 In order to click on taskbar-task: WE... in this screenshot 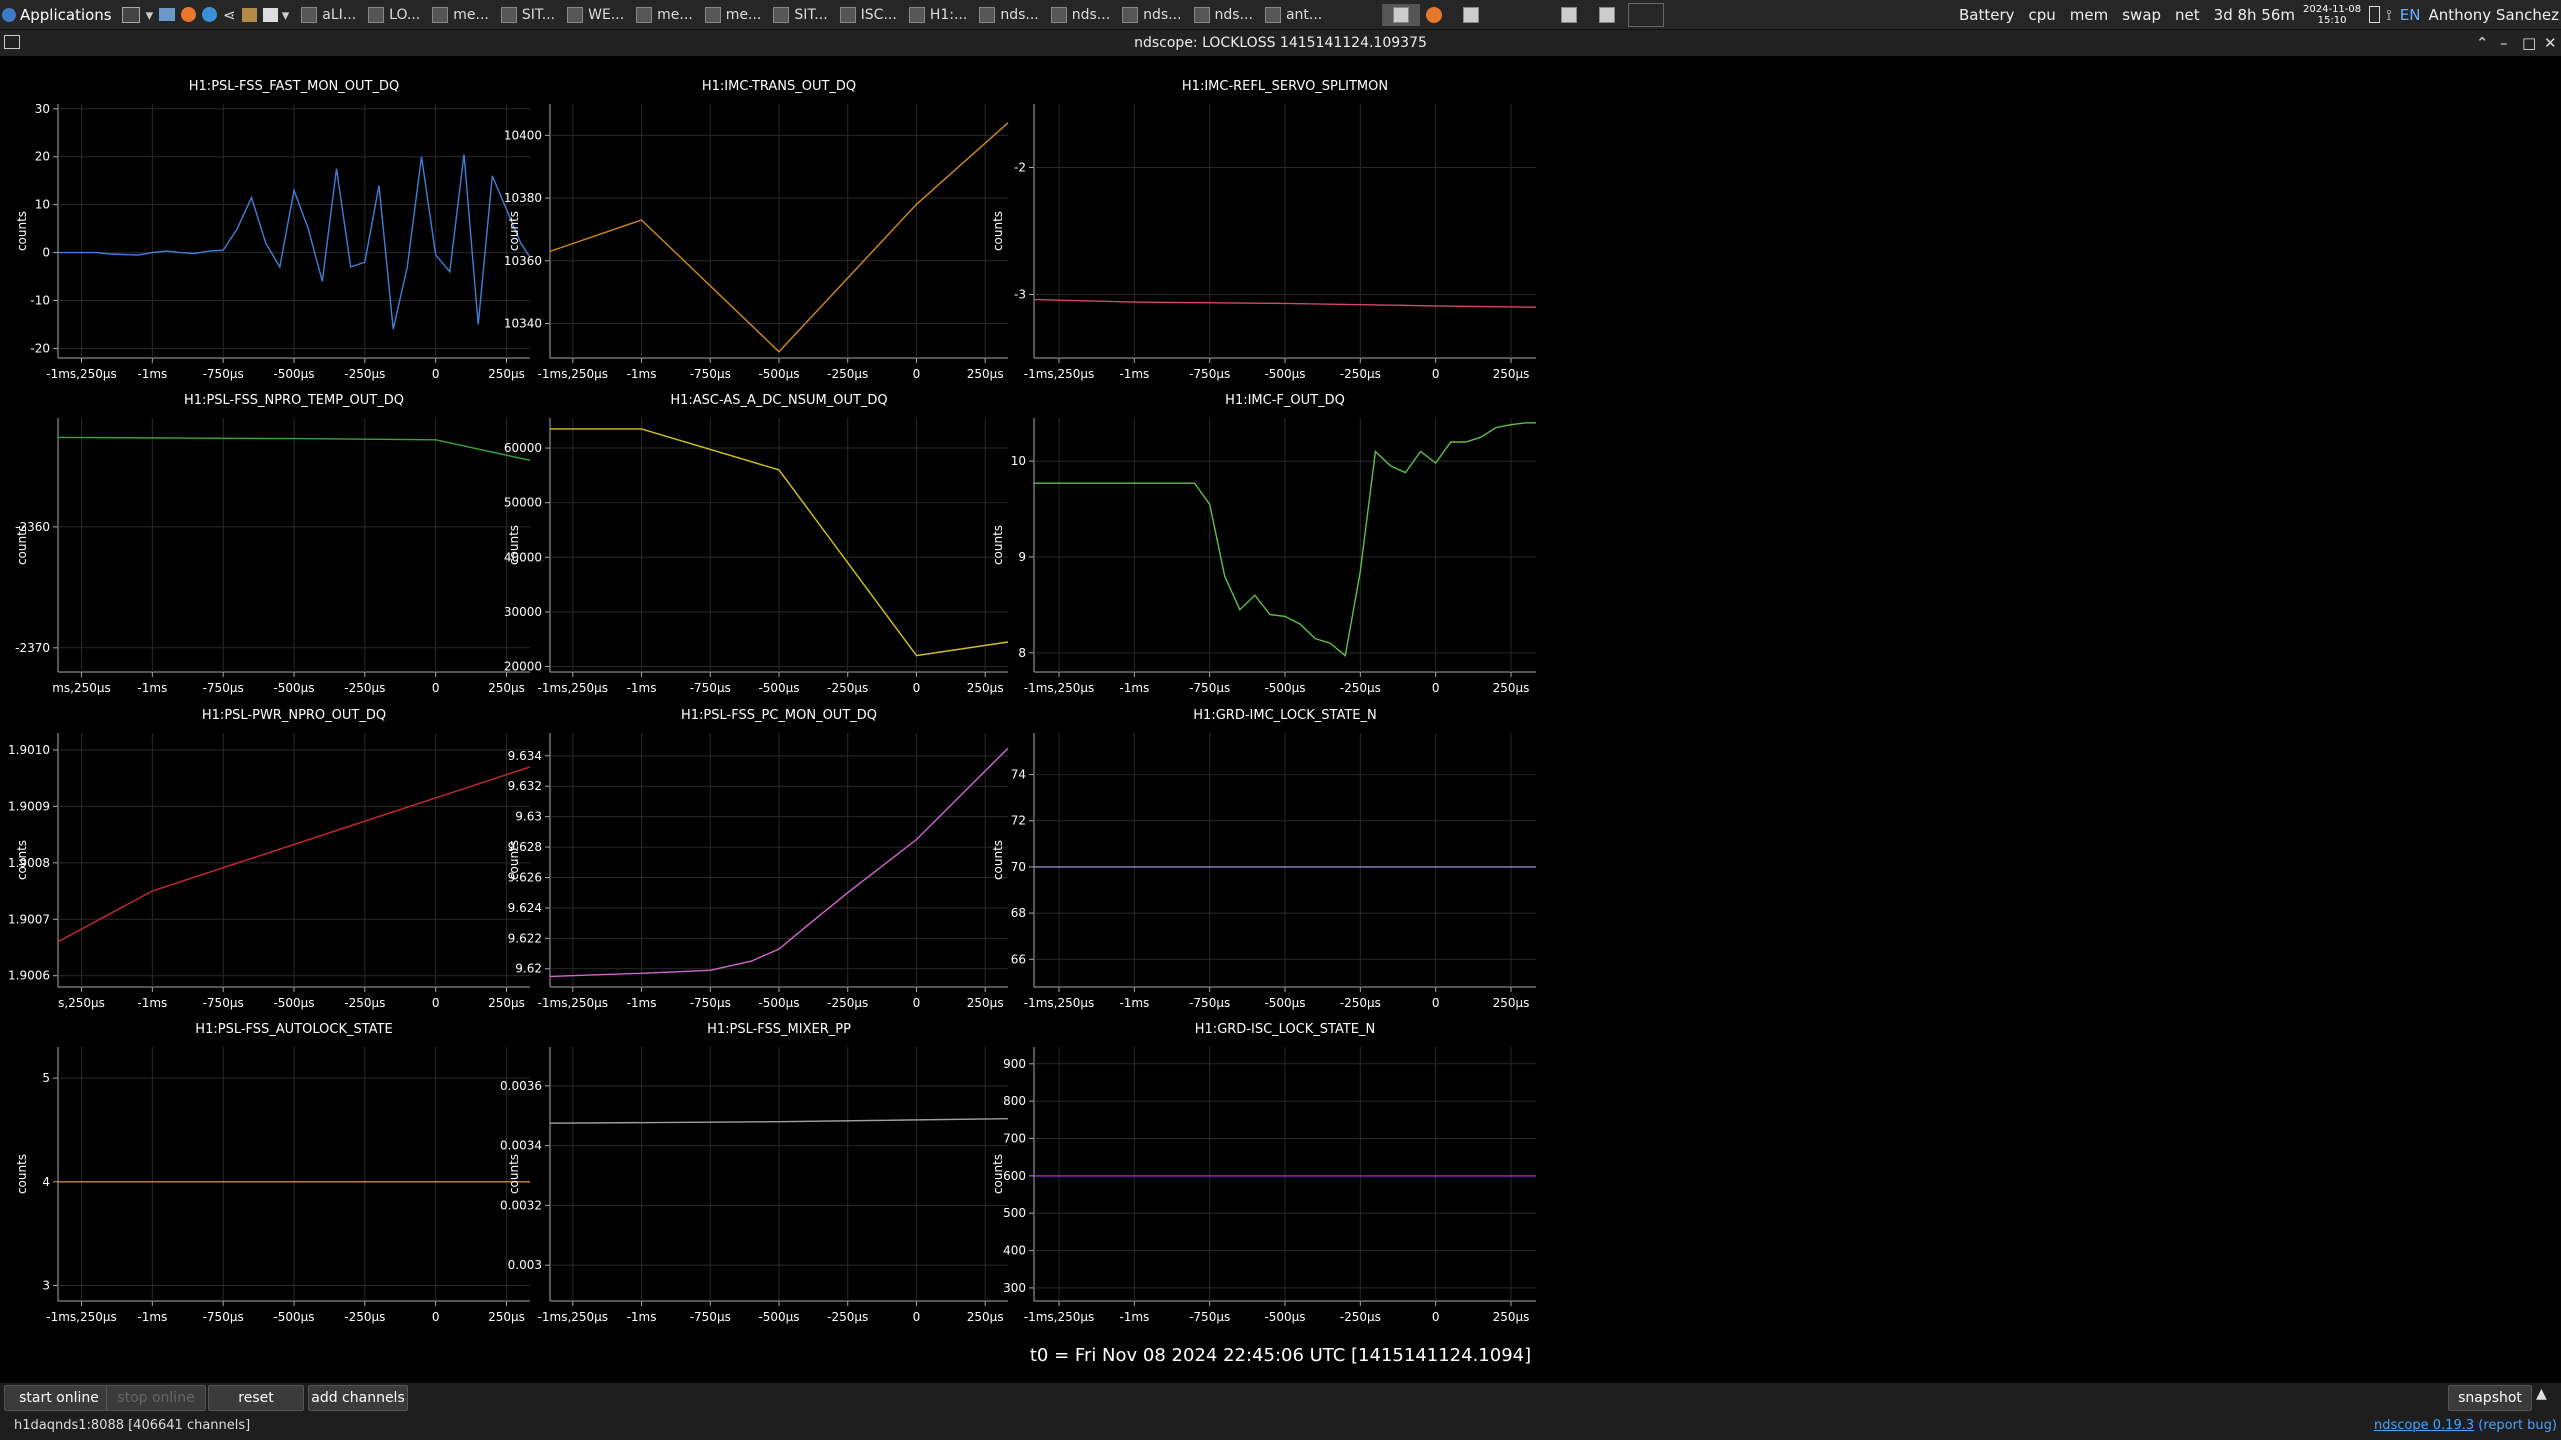, I will do `click(595, 15)`.